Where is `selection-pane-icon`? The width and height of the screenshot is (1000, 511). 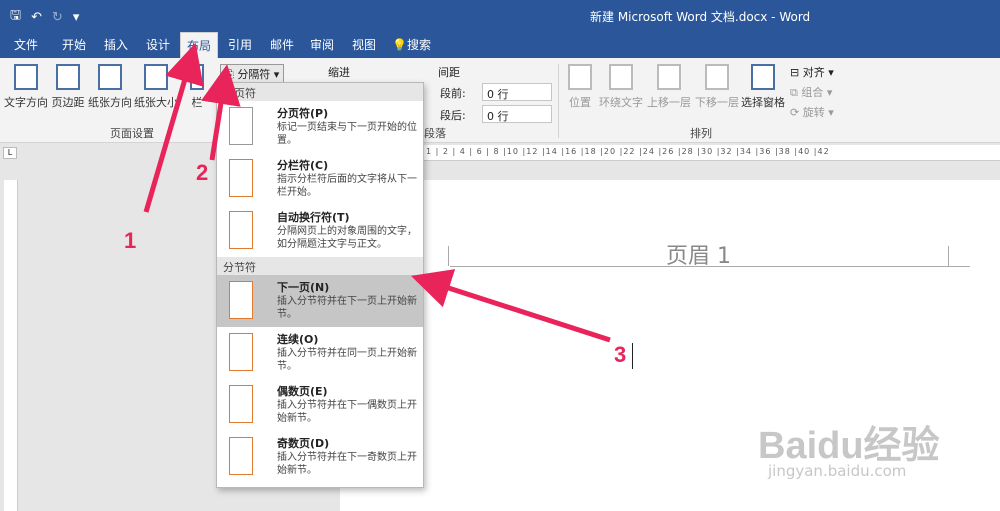
selection-pane-icon is located at coordinates (763, 77).